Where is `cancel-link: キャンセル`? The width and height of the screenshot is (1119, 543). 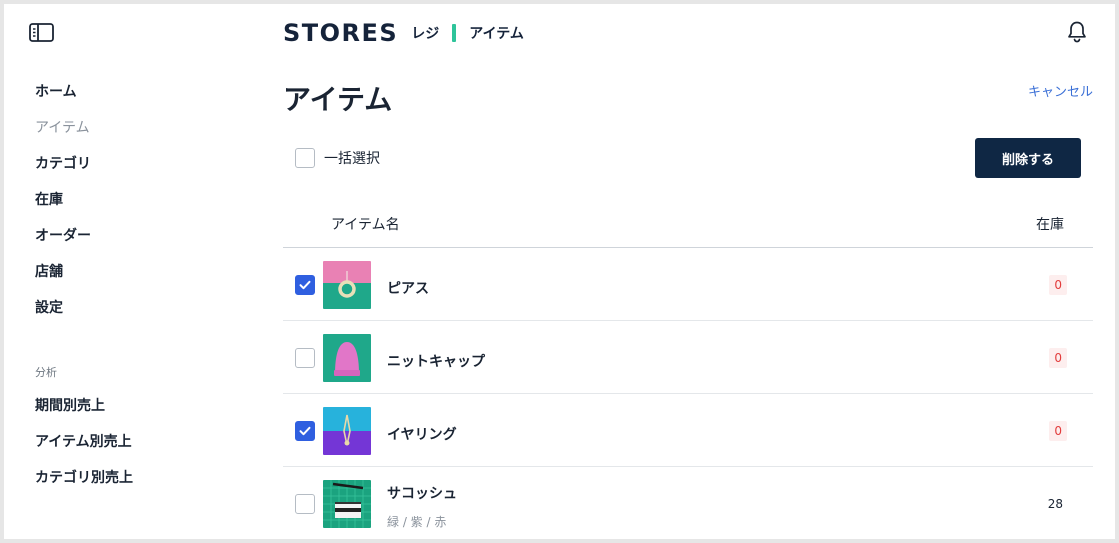 cancel-link: キャンセル is located at coordinates (1060, 90).